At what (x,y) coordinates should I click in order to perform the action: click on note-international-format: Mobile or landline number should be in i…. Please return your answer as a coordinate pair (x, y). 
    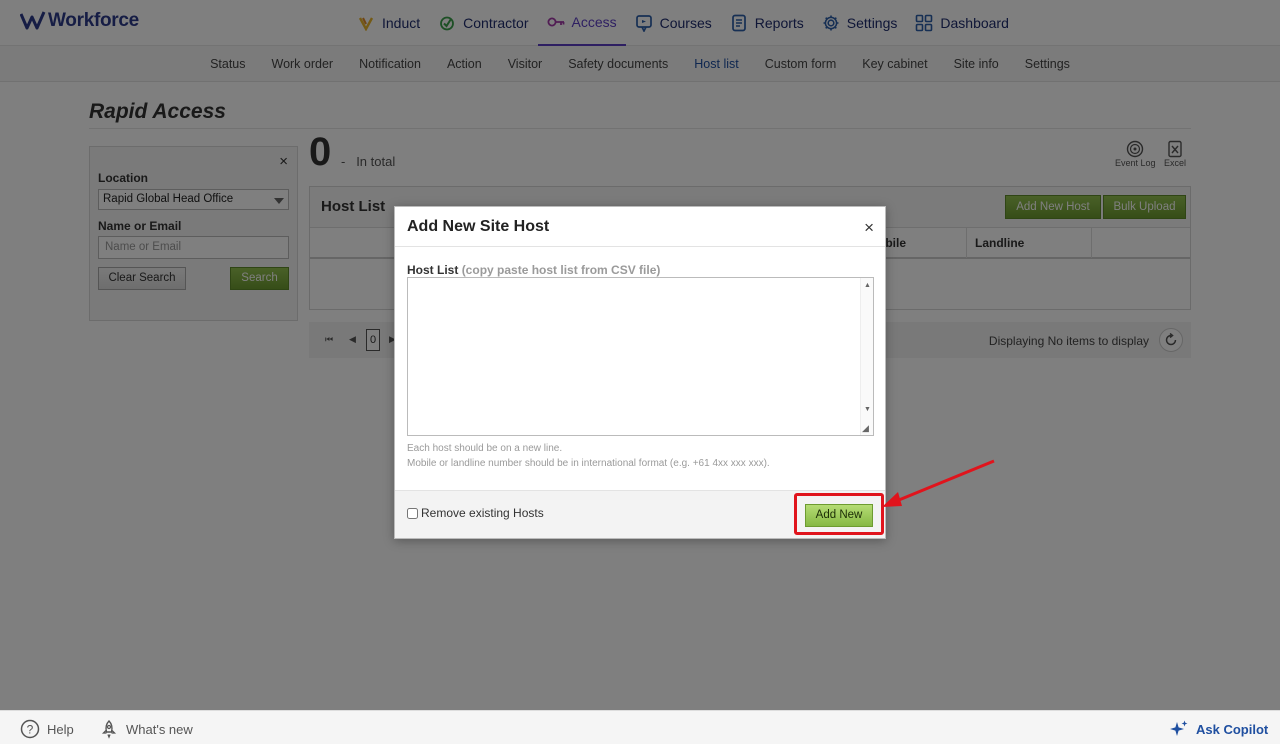
    Looking at the image, I should click on (588, 463).